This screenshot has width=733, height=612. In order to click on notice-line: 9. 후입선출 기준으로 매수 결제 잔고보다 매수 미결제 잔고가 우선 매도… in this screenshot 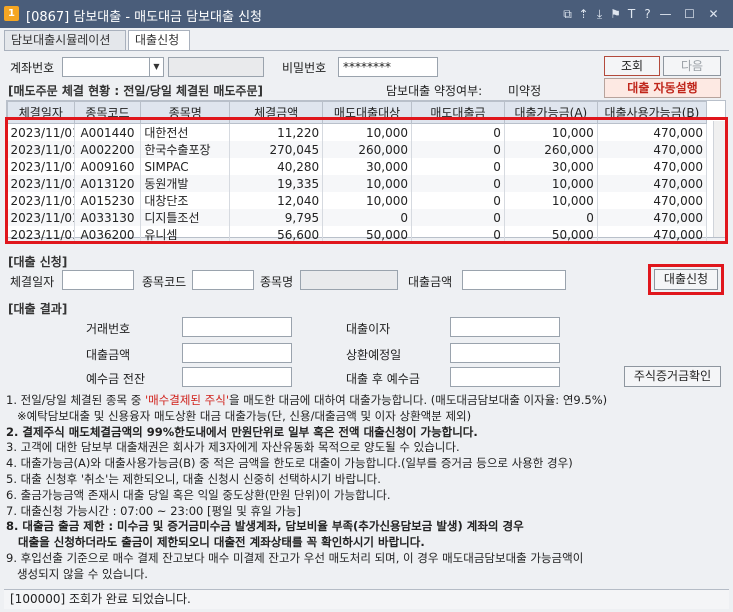, I will do `click(366, 559)`.